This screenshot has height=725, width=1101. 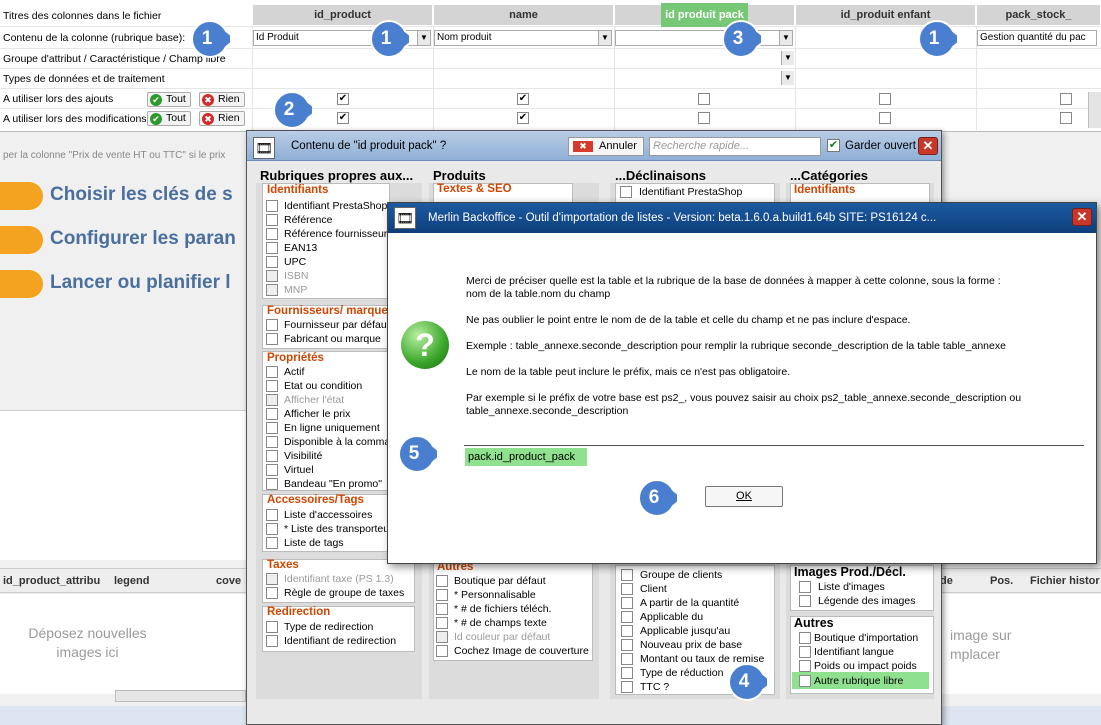 What do you see at coordinates (880, 146) in the screenshot?
I see `keep-open-label: Garder ouvert` at bounding box center [880, 146].